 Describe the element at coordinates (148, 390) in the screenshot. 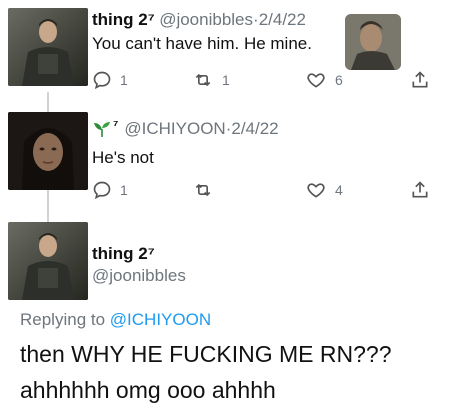

I see `main-tweet-text-line2: ahhhhhh omg ooo ahhhh` at that location.